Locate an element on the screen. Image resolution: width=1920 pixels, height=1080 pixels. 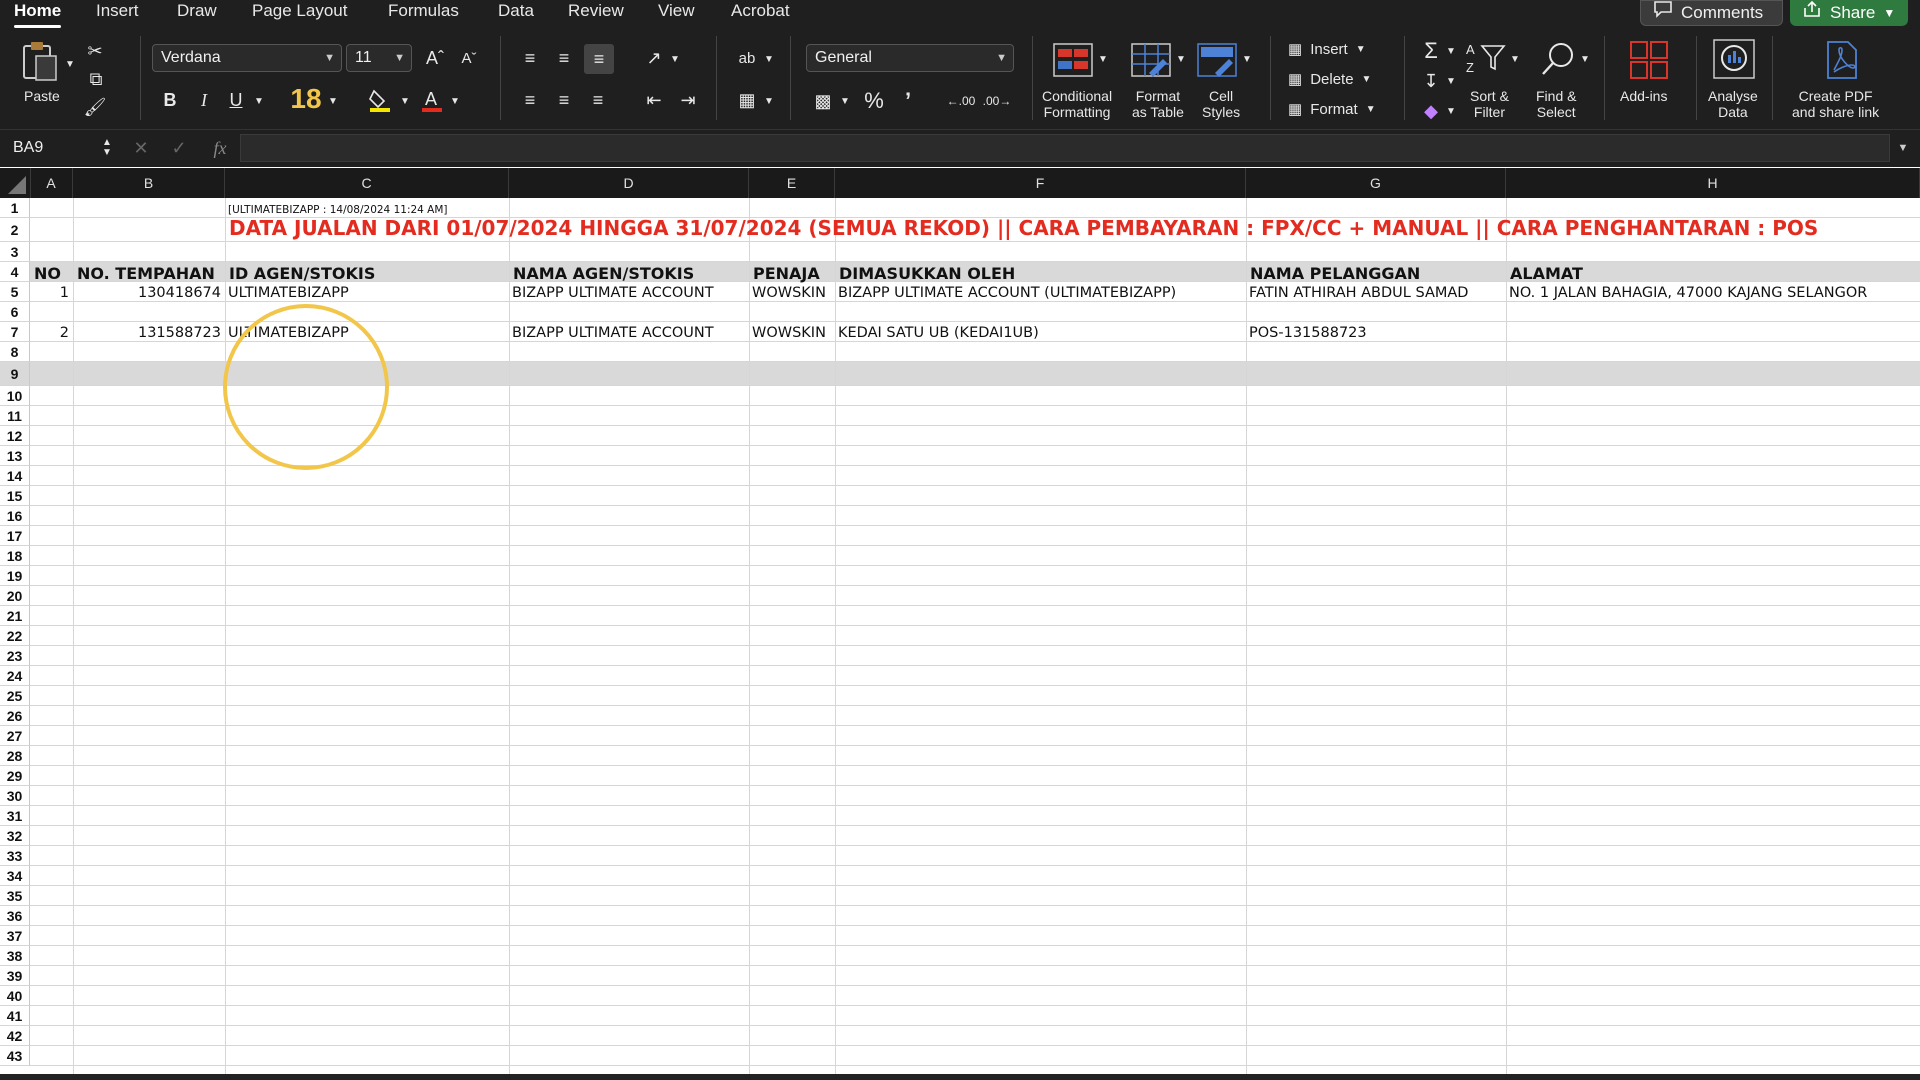
insert-cells-button: ▦ Insert ▼ is located at coordinates (1327, 49).